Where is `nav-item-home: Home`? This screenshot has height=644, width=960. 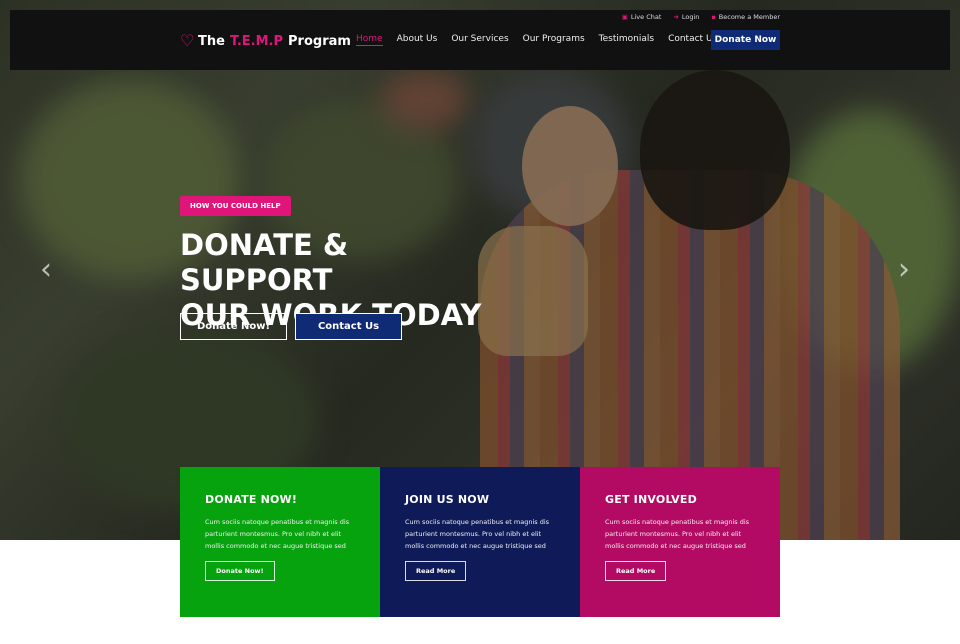 nav-item-home: Home is located at coordinates (369, 40).